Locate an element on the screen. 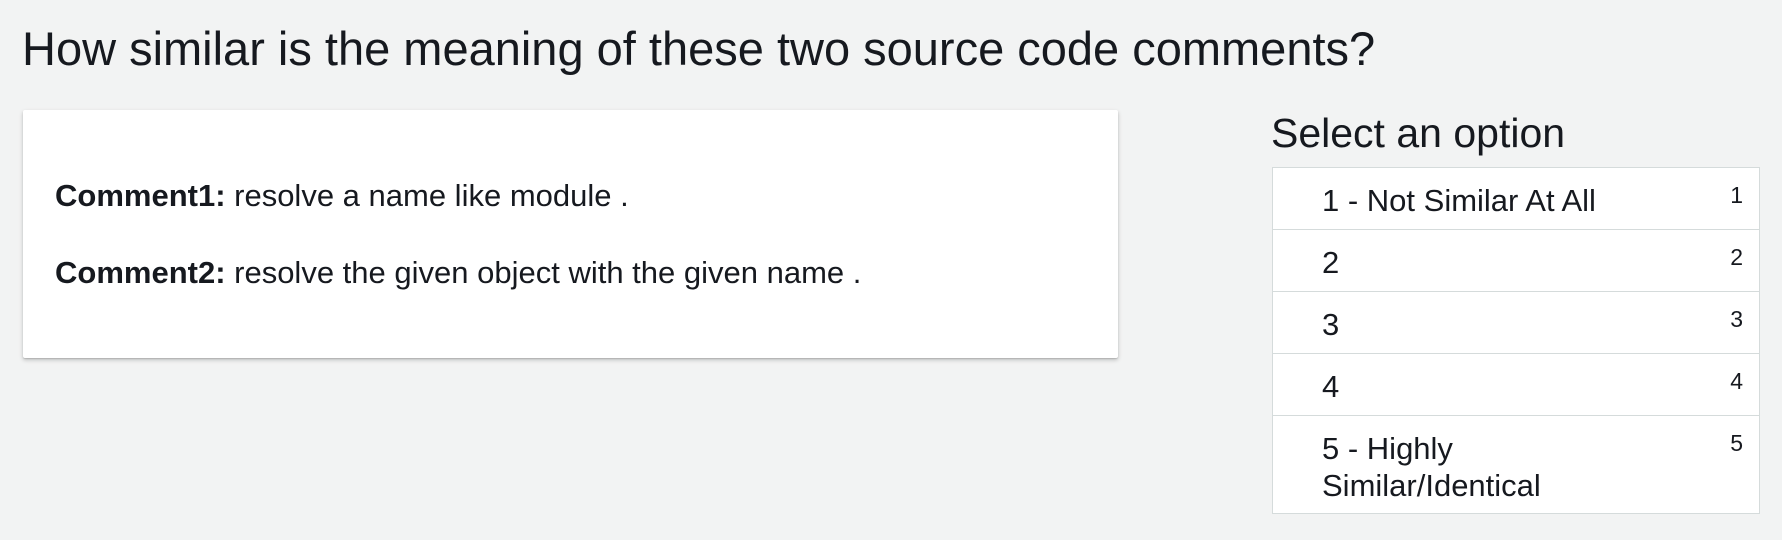  option-5-shortcut: 5 is located at coordinates (1736, 443).